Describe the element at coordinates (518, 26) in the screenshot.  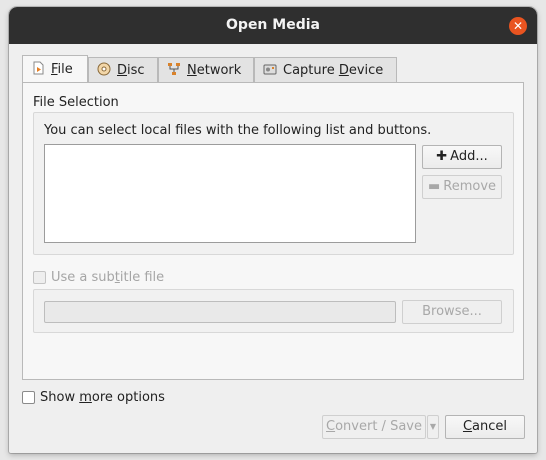
I see `close-icon: ✕` at that location.